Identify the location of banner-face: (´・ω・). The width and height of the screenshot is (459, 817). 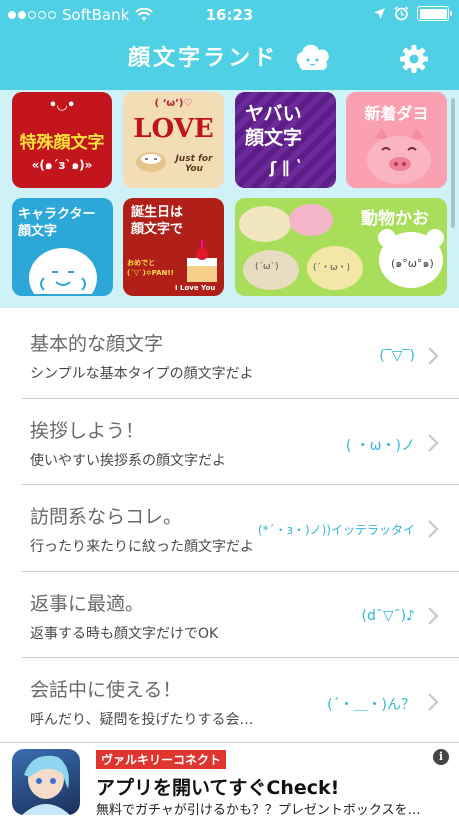
(332, 268).